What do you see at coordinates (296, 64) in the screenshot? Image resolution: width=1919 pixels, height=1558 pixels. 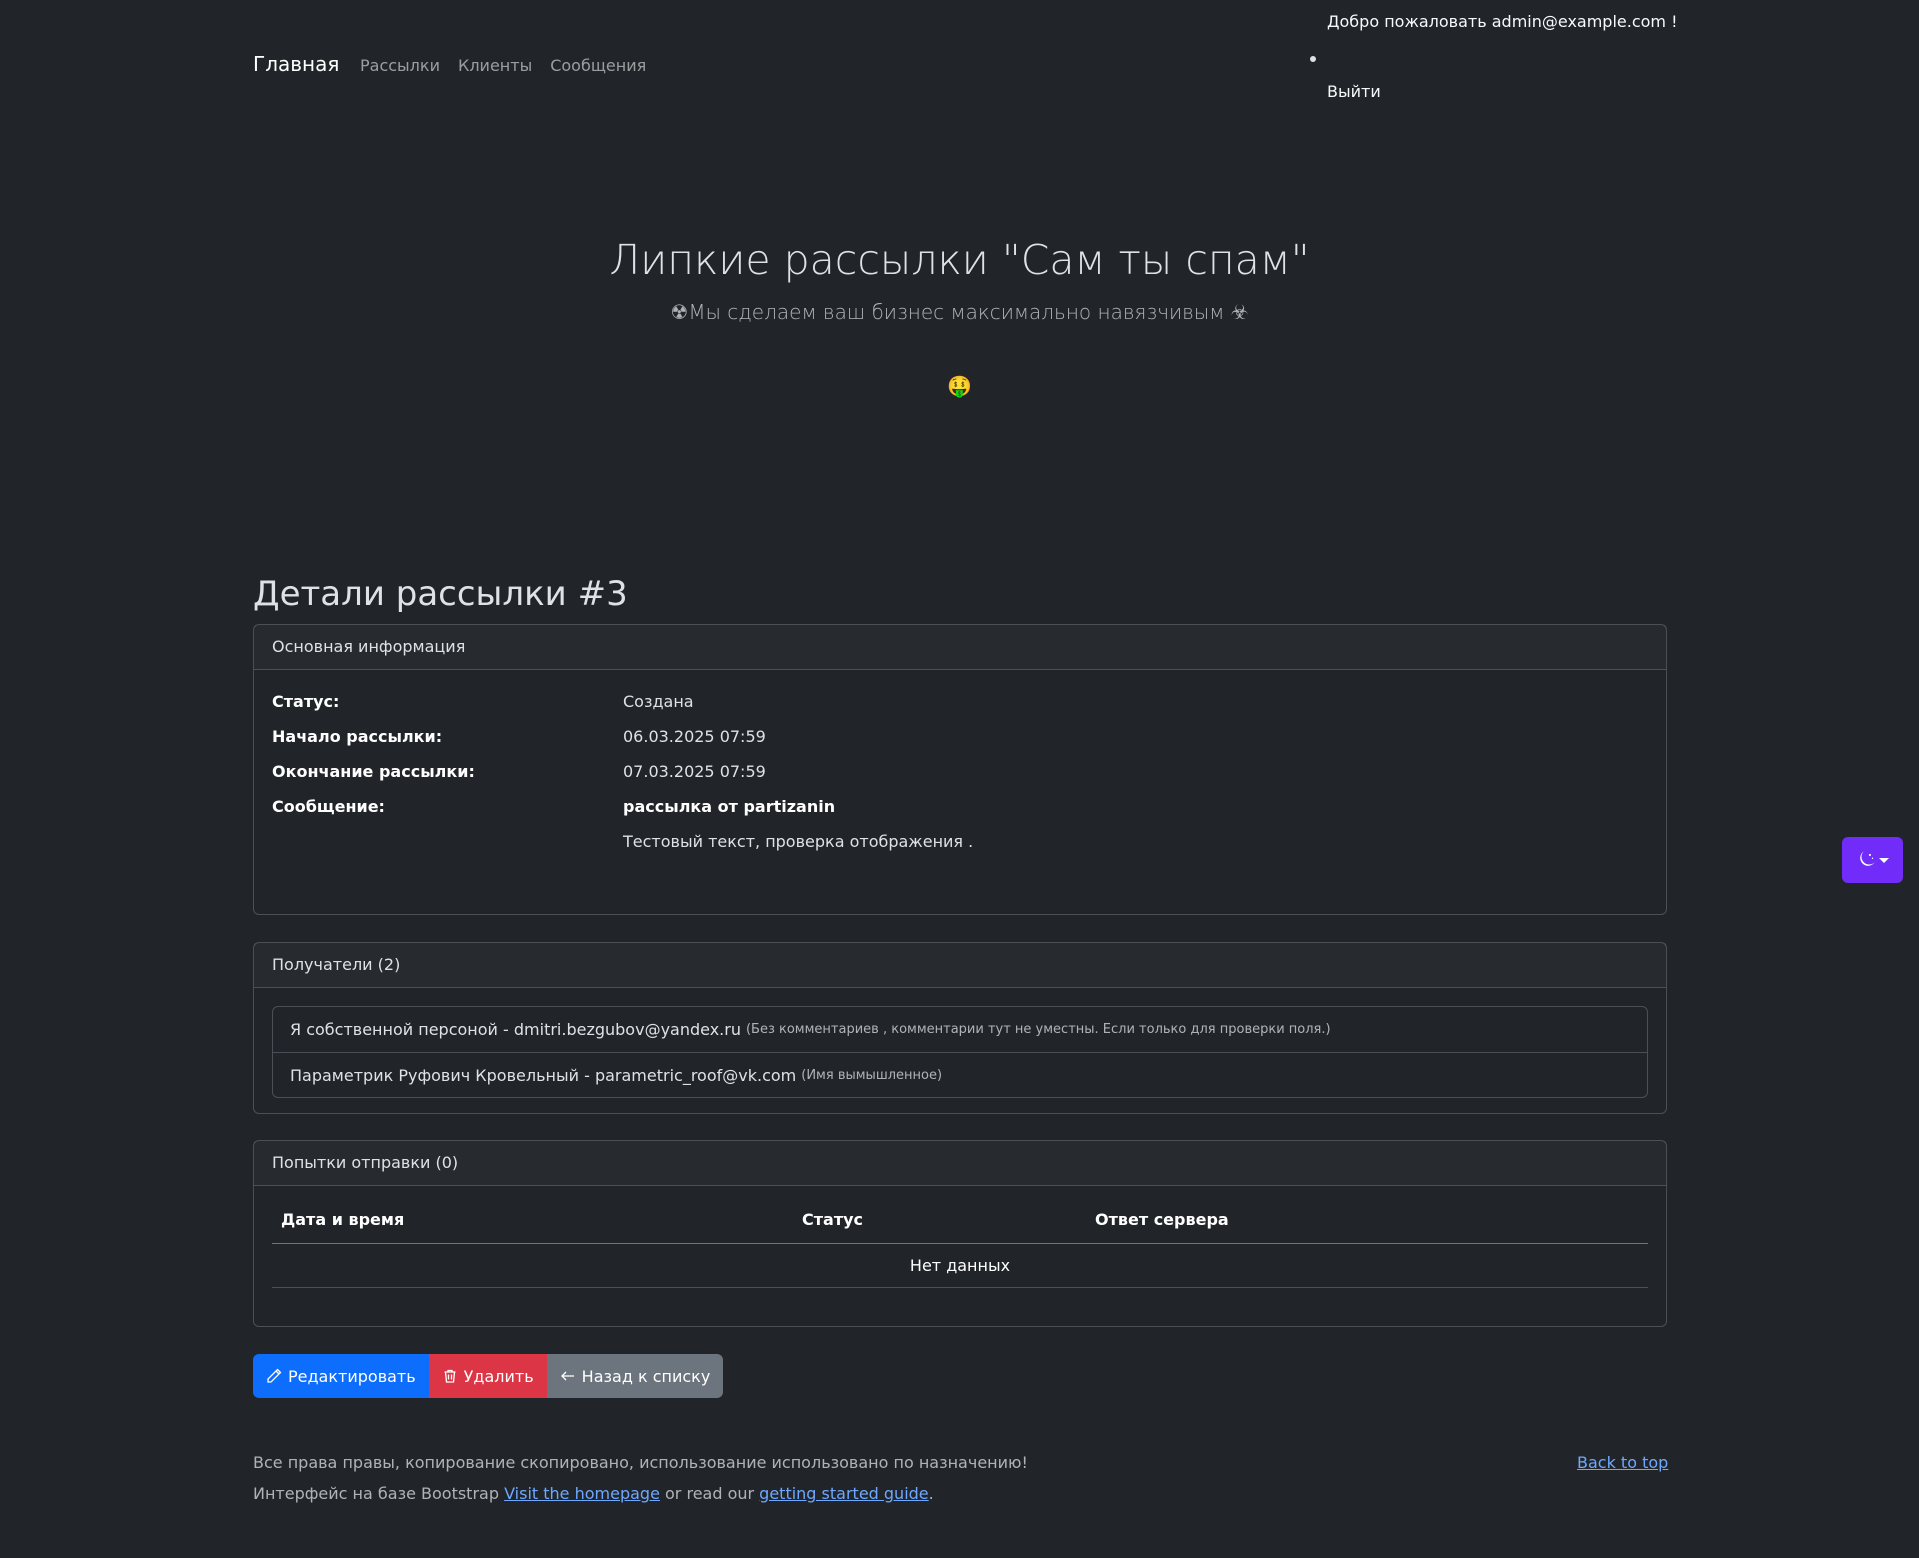 I see `brand-home-link: Главная` at bounding box center [296, 64].